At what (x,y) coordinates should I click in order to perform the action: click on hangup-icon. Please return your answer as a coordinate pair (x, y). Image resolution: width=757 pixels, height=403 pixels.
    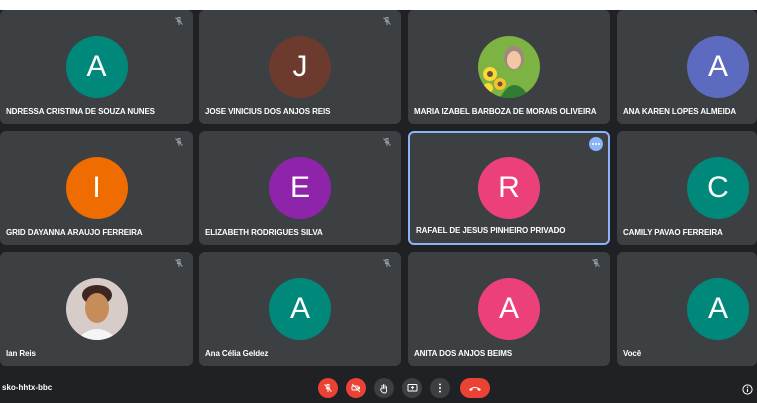
    Looking at the image, I should click on (475, 388).